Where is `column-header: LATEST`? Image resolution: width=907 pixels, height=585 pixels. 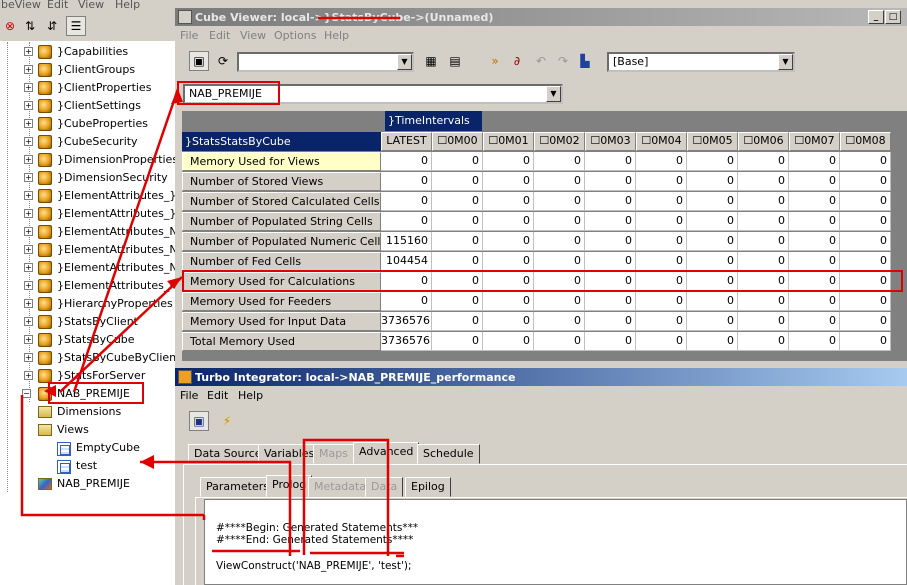 column-header: LATEST is located at coordinates (406, 141).